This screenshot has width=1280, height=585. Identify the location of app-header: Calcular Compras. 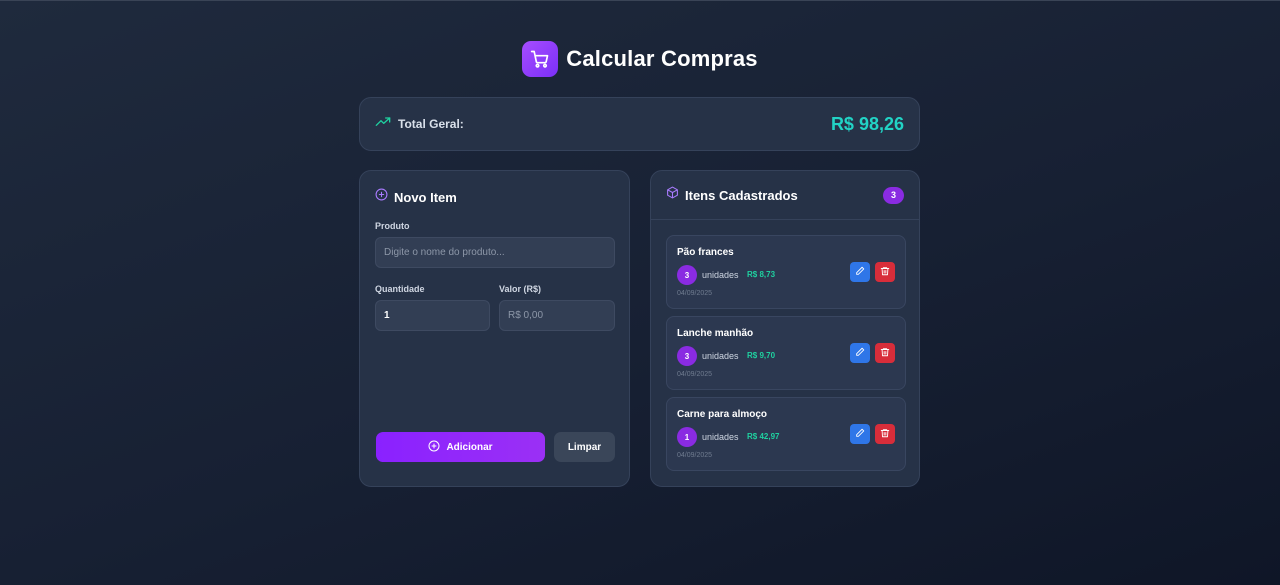
(640, 59).